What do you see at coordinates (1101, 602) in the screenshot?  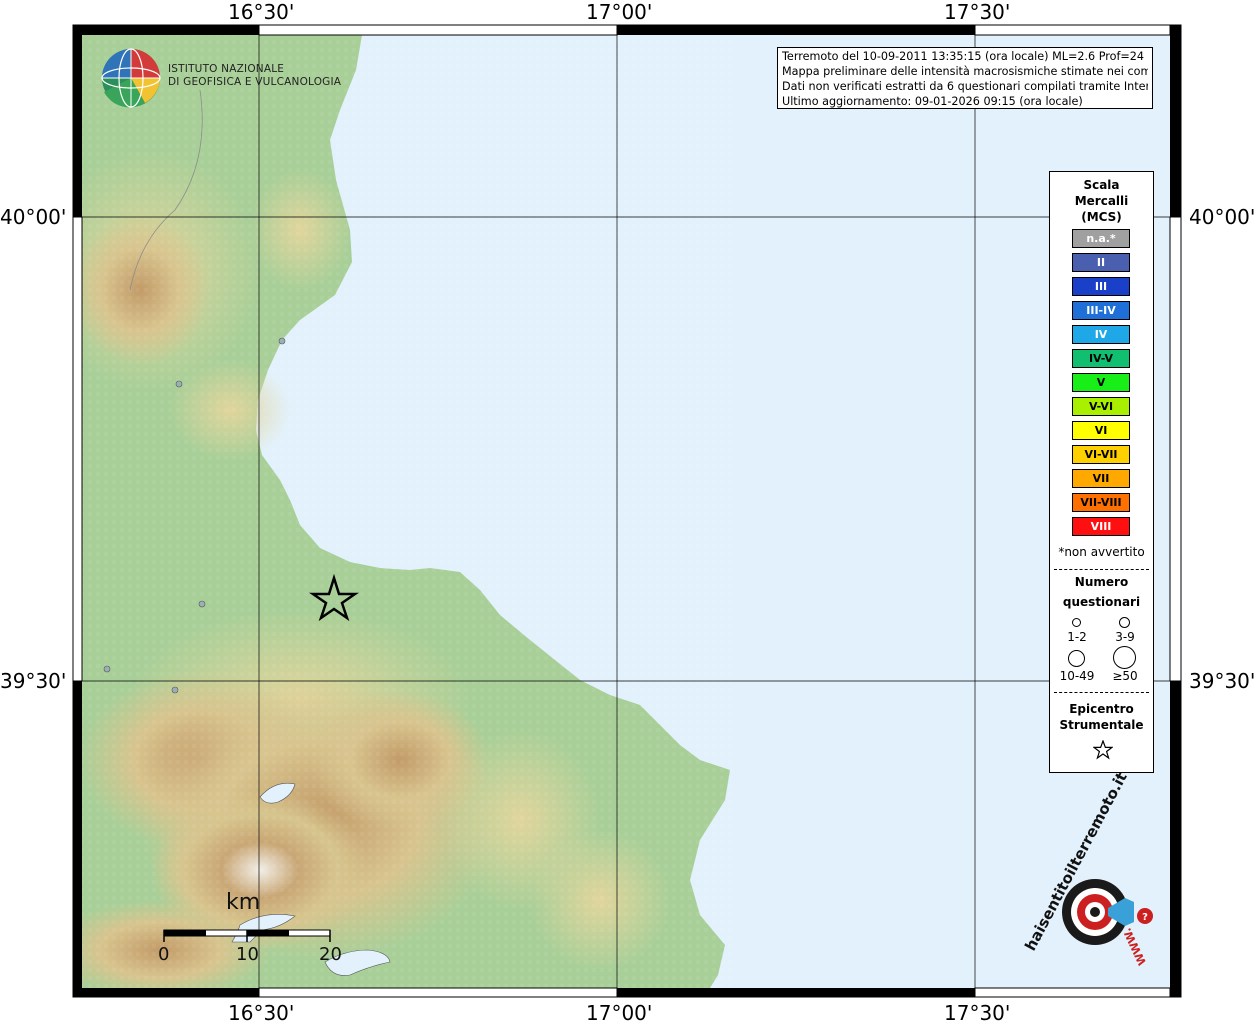 I see `questionnaires-title-line-2: questionari` at bounding box center [1101, 602].